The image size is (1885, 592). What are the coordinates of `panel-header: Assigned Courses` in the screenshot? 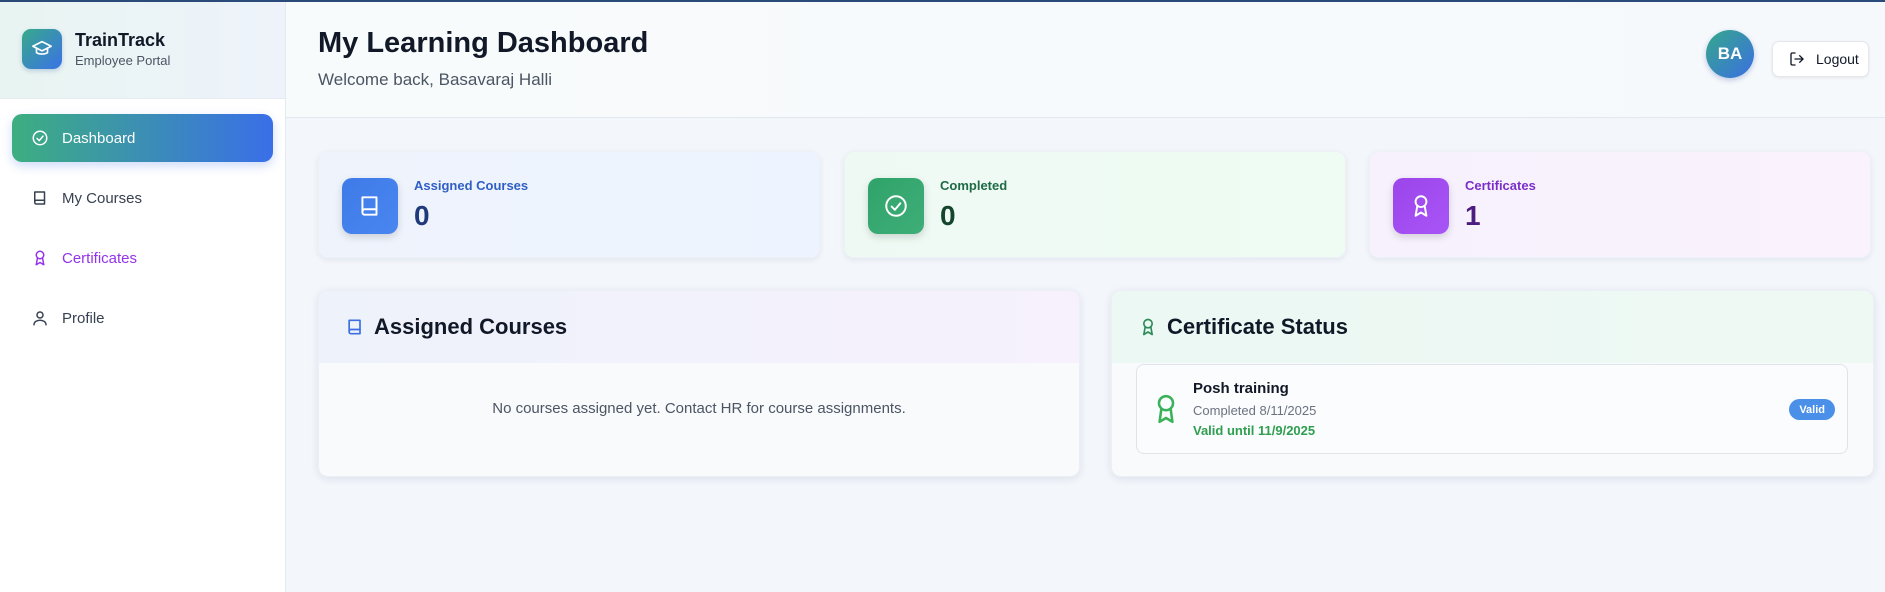 It's located at (699, 327).